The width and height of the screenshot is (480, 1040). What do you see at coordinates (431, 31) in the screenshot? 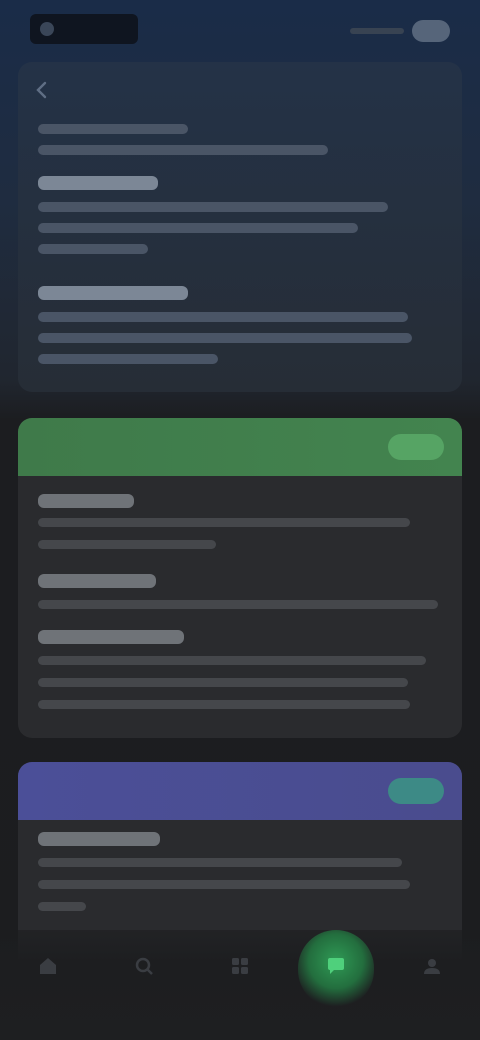
I see `battery-icon` at bounding box center [431, 31].